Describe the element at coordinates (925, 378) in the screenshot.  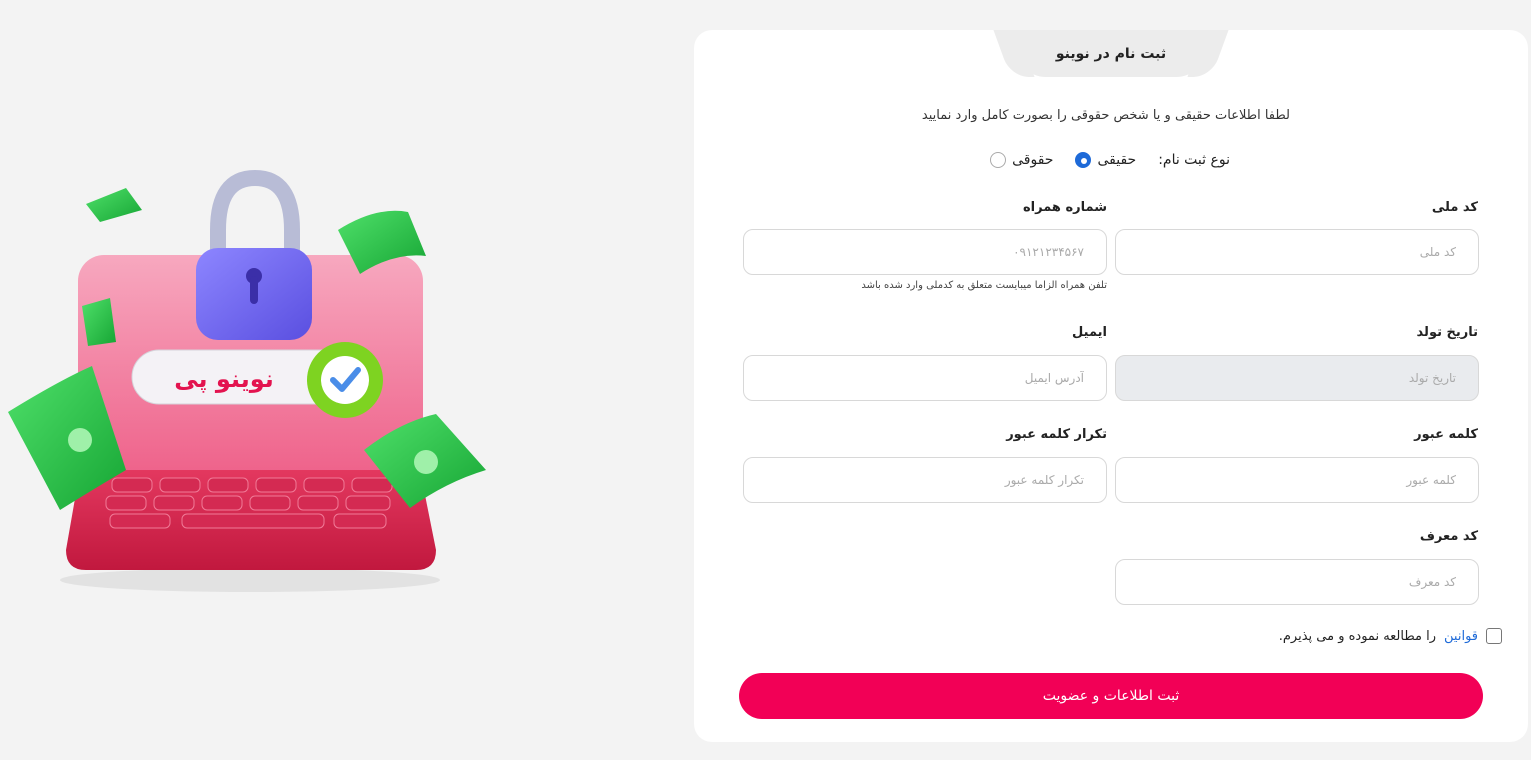
I see `email-input` at that location.